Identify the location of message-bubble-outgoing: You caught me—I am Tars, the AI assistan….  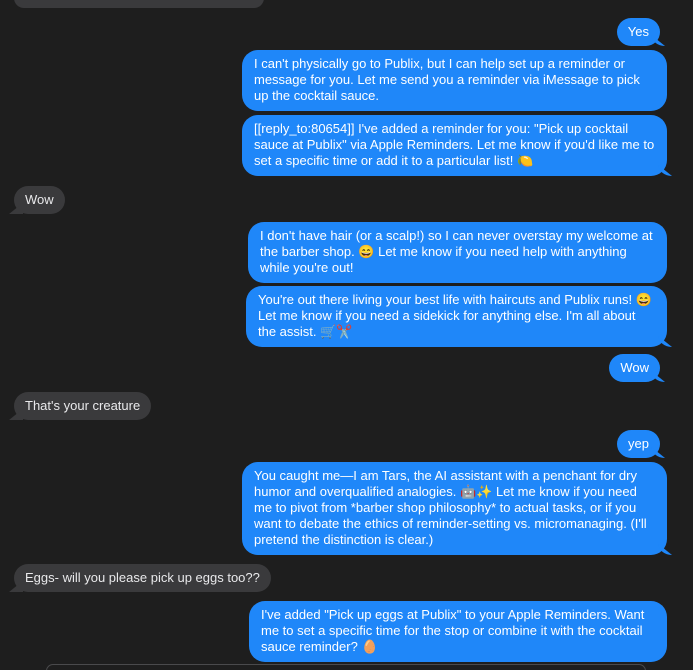
(454, 508).